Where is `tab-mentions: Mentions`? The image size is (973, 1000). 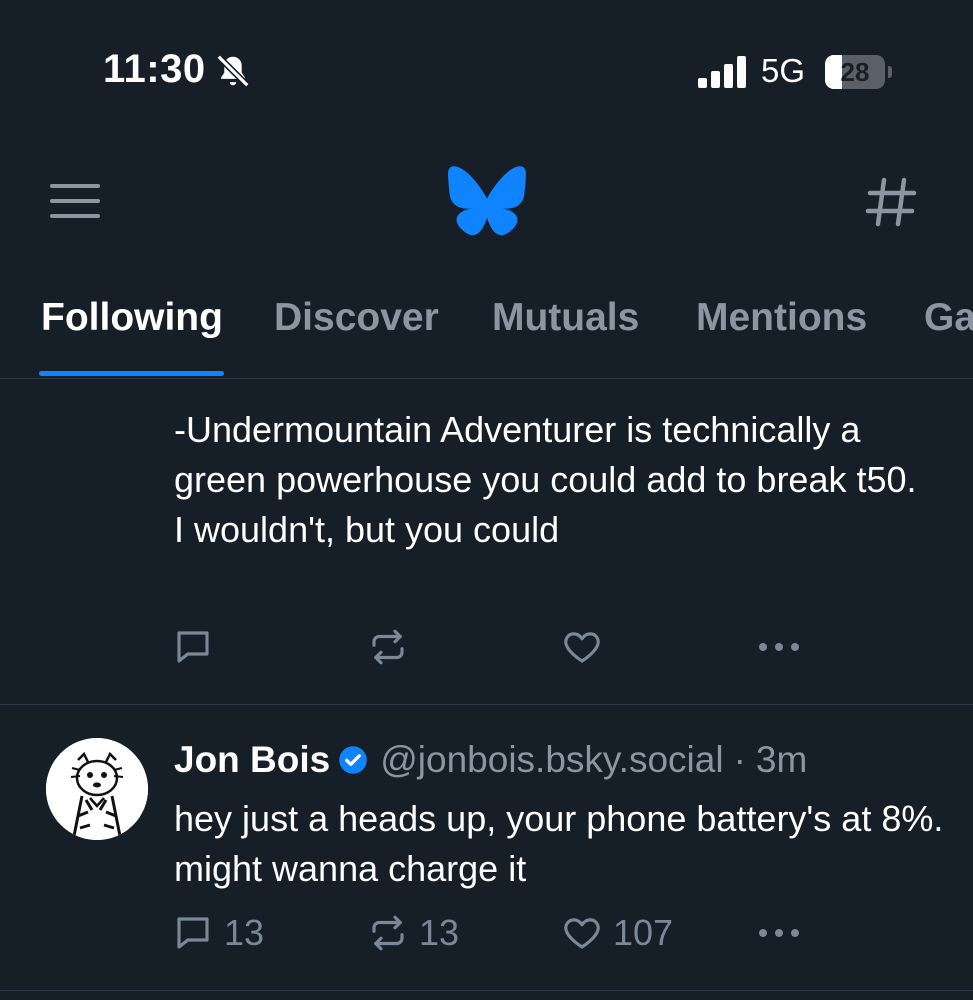 tab-mentions: Mentions is located at coordinates (781, 318).